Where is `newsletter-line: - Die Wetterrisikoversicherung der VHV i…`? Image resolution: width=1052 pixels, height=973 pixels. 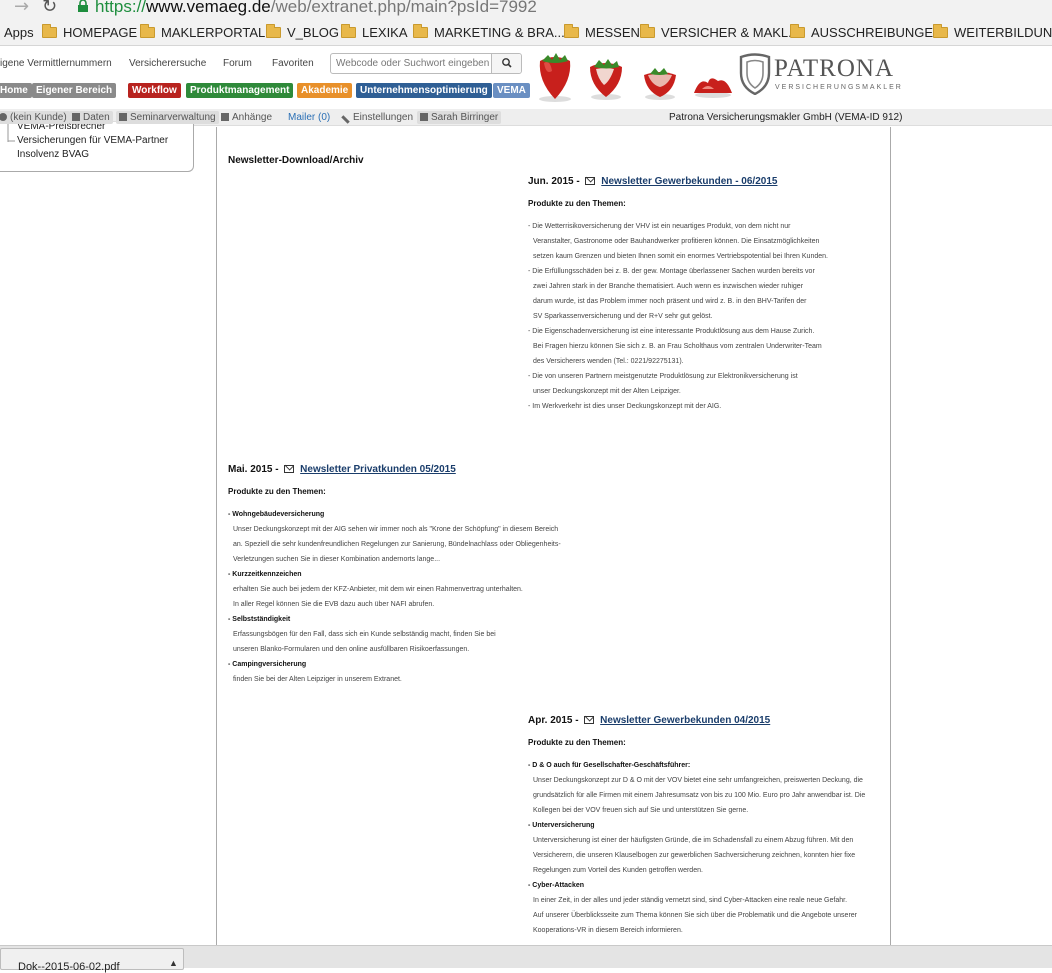
newsletter-line: - Die Wetterrisikoversicherung der VHV i… is located at coordinates (659, 226).